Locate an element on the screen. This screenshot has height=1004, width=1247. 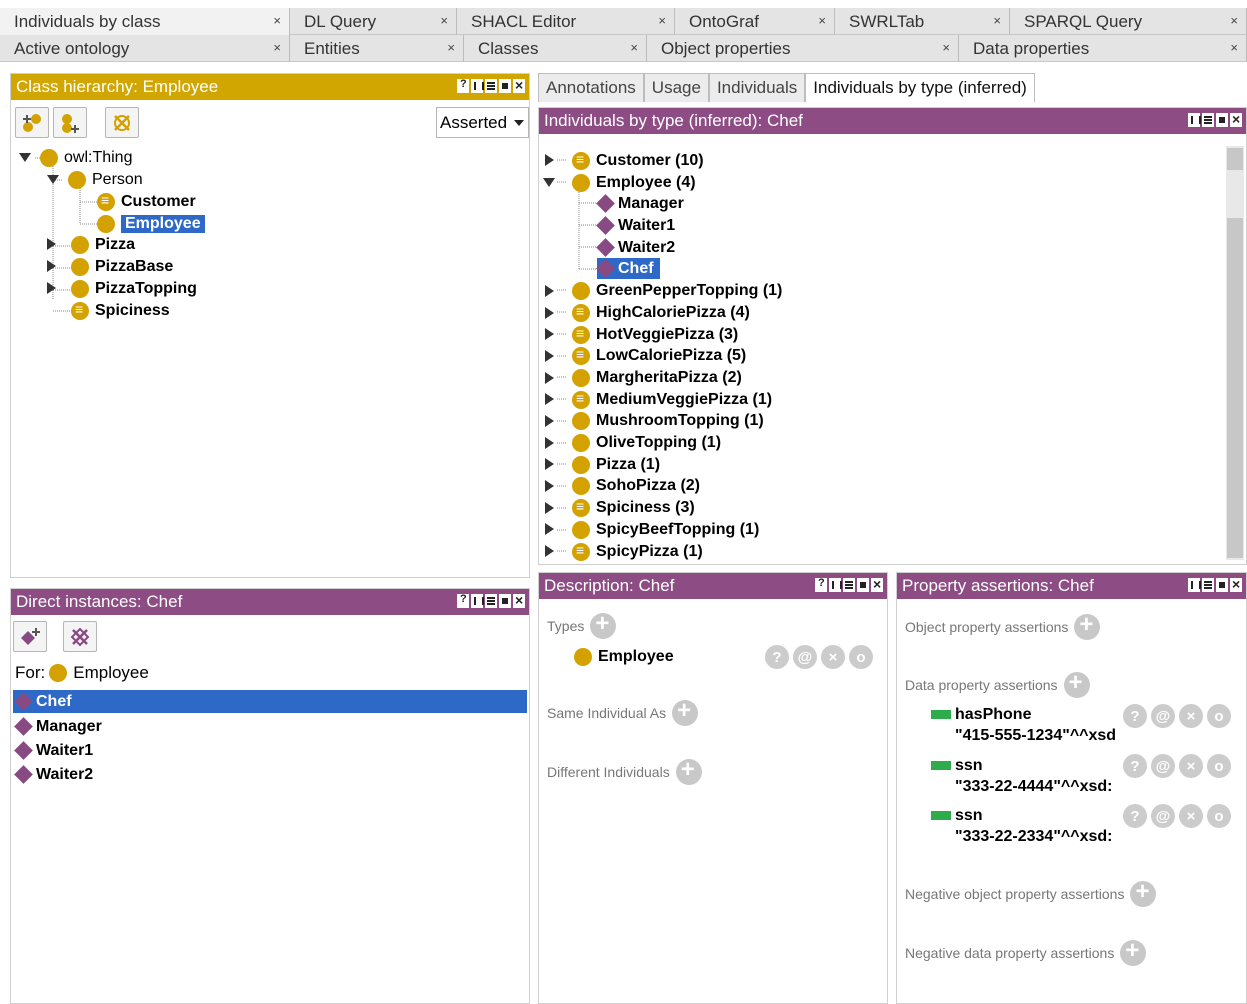
tab-usage: Usage is located at coordinates (676, 87).